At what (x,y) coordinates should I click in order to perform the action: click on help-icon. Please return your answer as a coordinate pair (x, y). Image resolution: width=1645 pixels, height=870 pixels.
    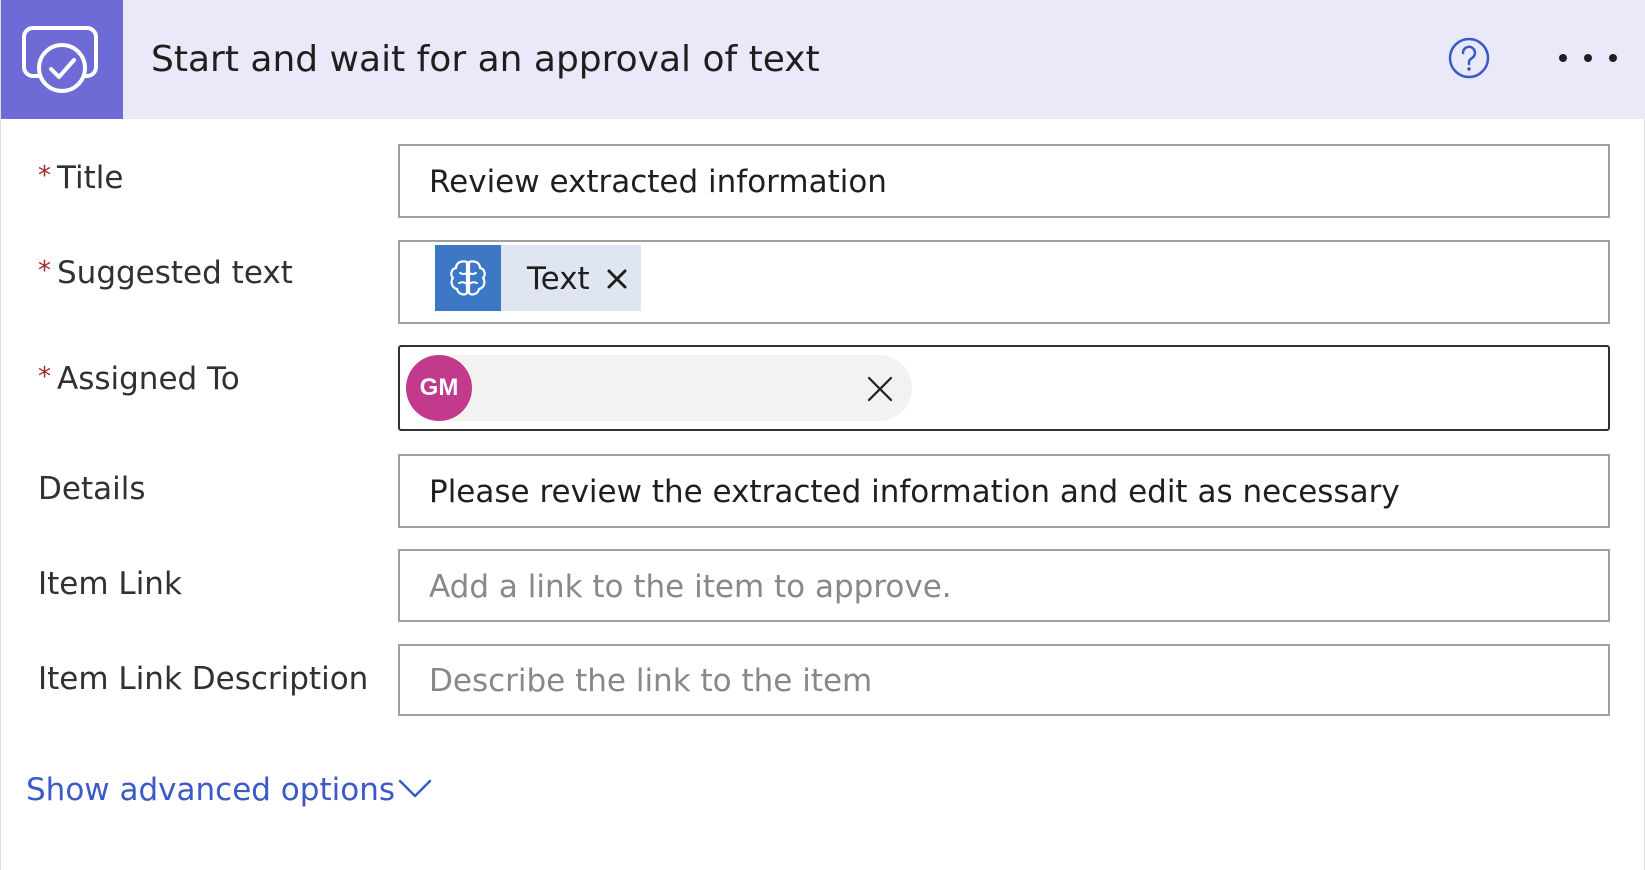
    Looking at the image, I should click on (1469, 58).